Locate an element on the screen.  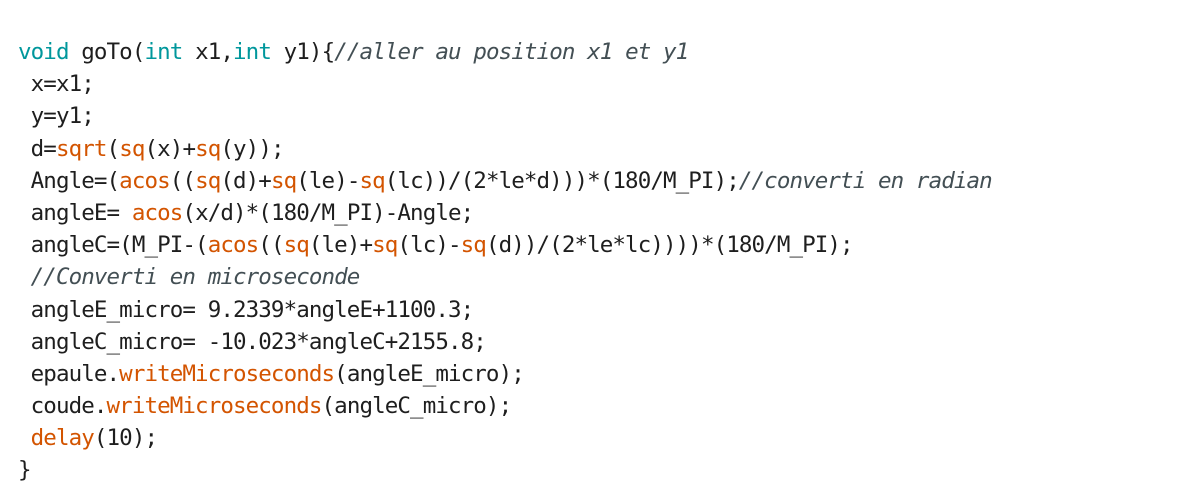
code-token-plain: (le)- is located at coordinates (328, 180).